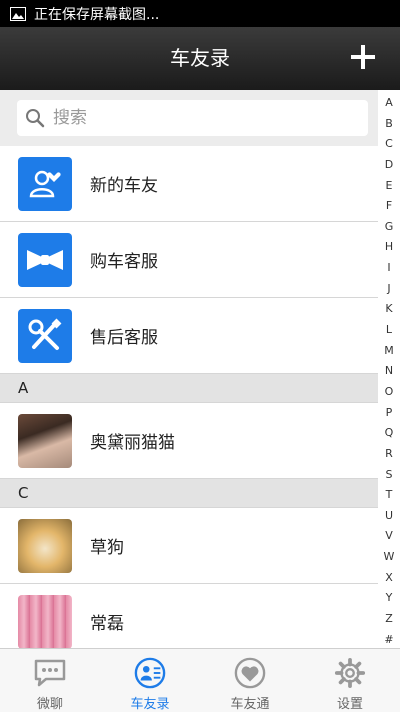  Describe the element at coordinates (107, 624) in the screenshot. I see `contact-name: 常磊` at that location.